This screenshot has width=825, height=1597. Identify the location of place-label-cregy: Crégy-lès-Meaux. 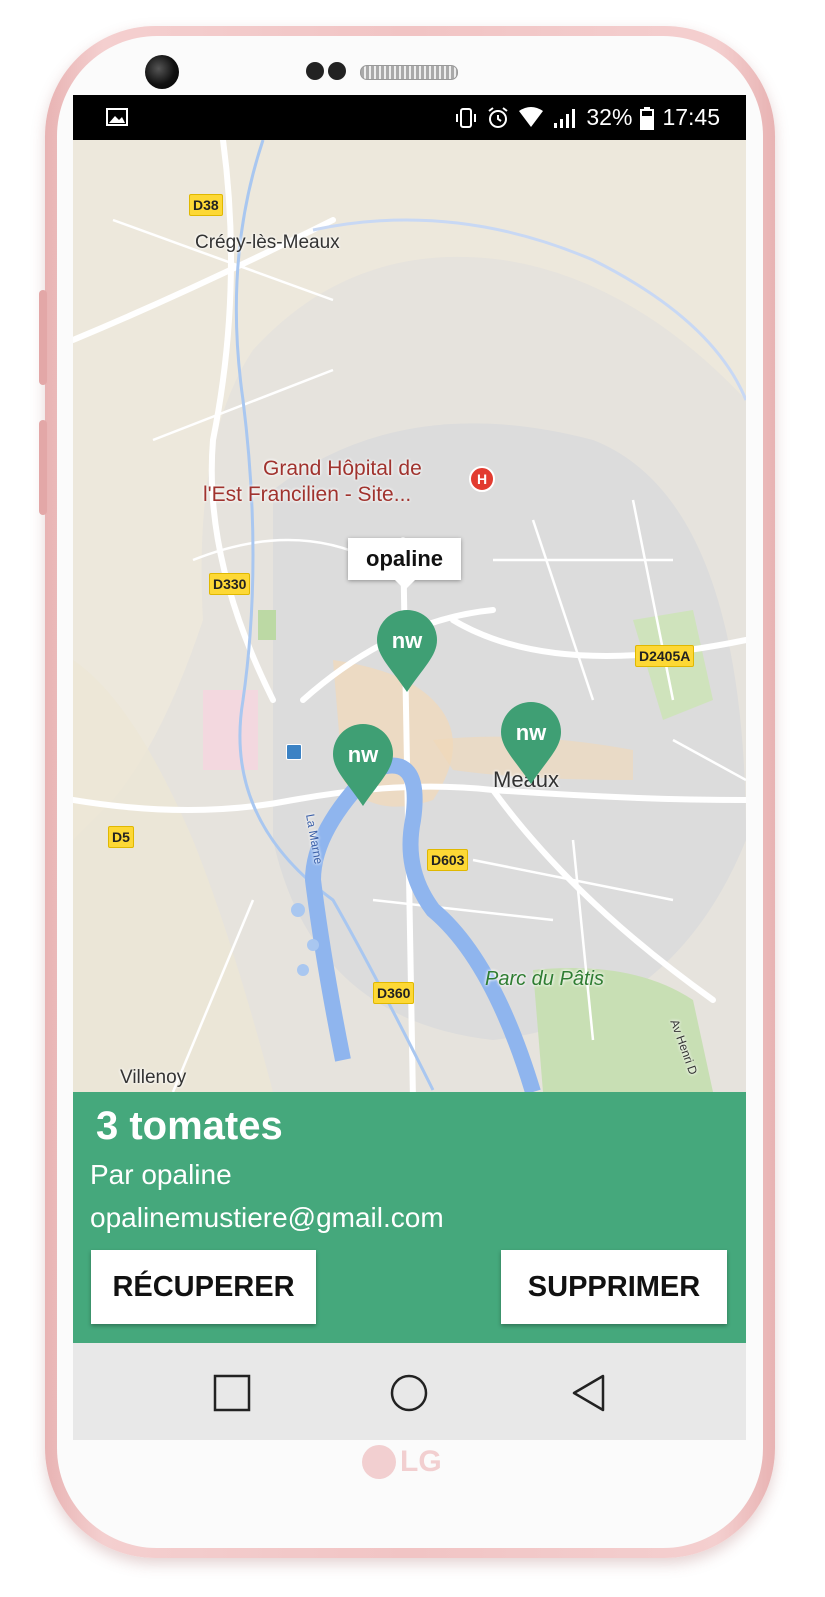
(267, 242).